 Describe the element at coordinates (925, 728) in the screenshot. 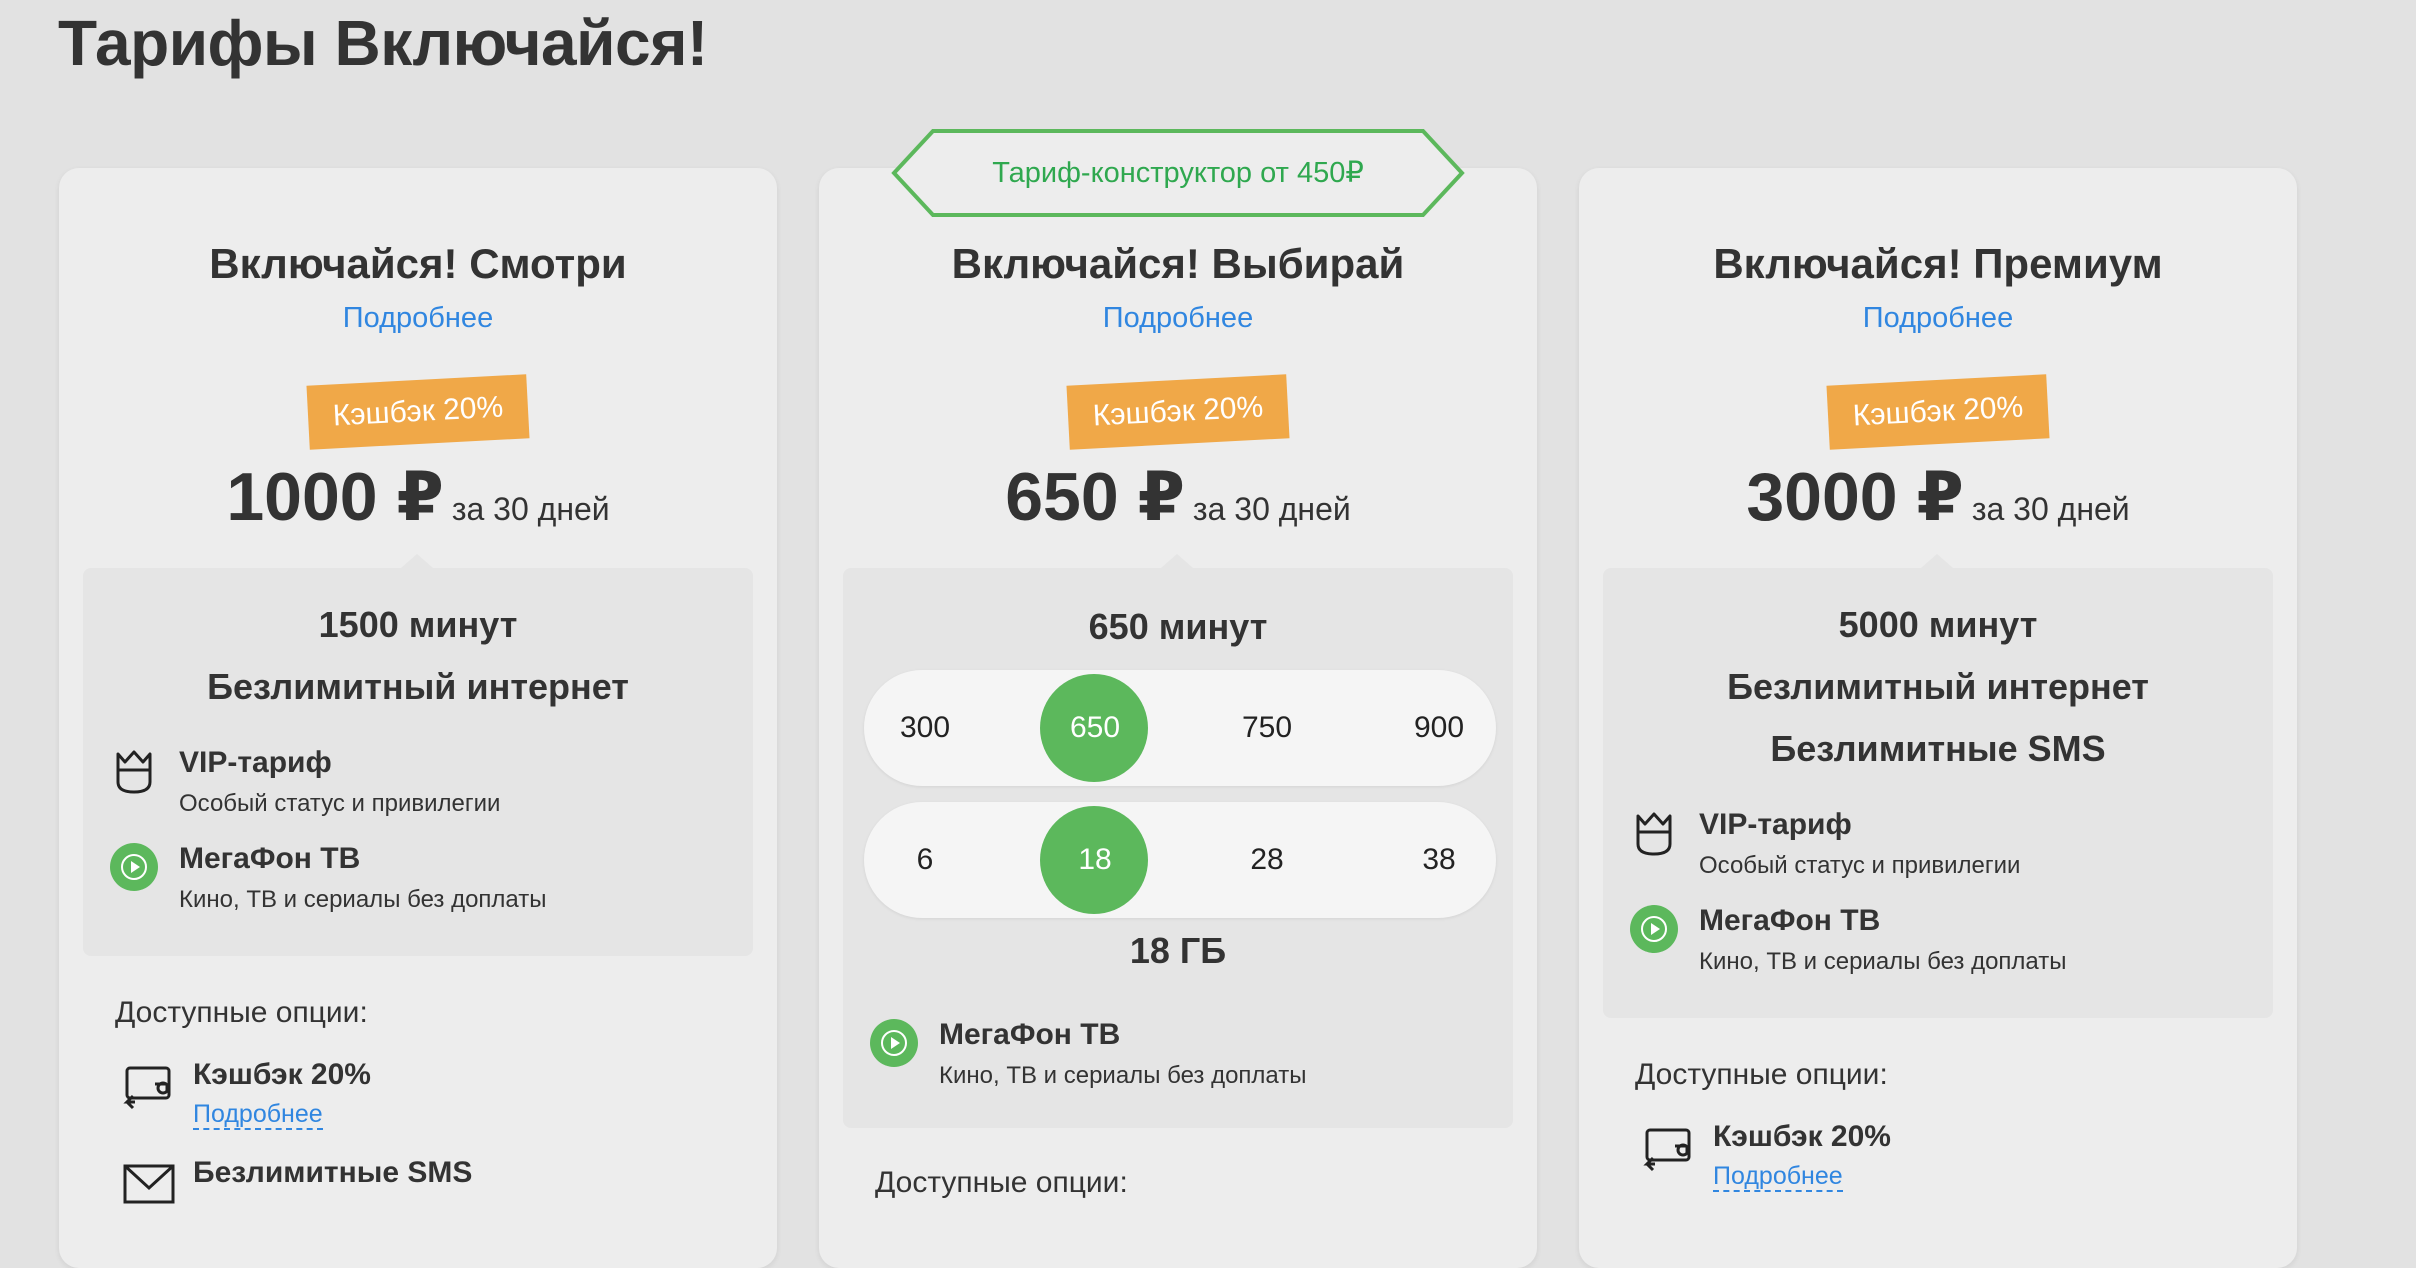

I see `minutes-option-300: 300` at that location.